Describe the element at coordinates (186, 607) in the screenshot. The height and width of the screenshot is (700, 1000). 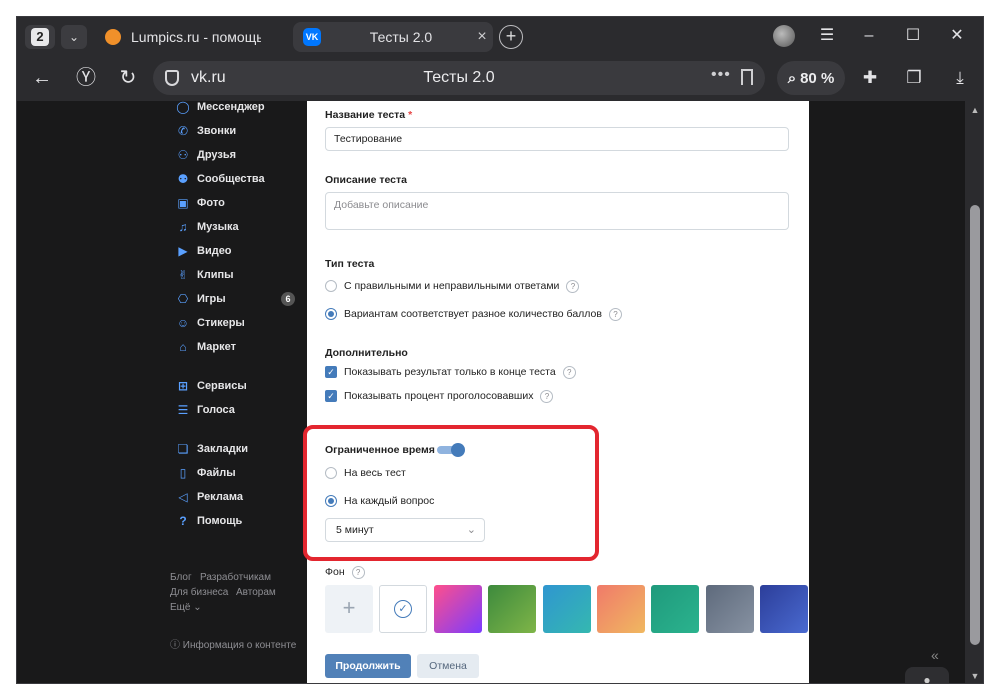
I see `footer-link-more: Ещё ⌄` at that location.